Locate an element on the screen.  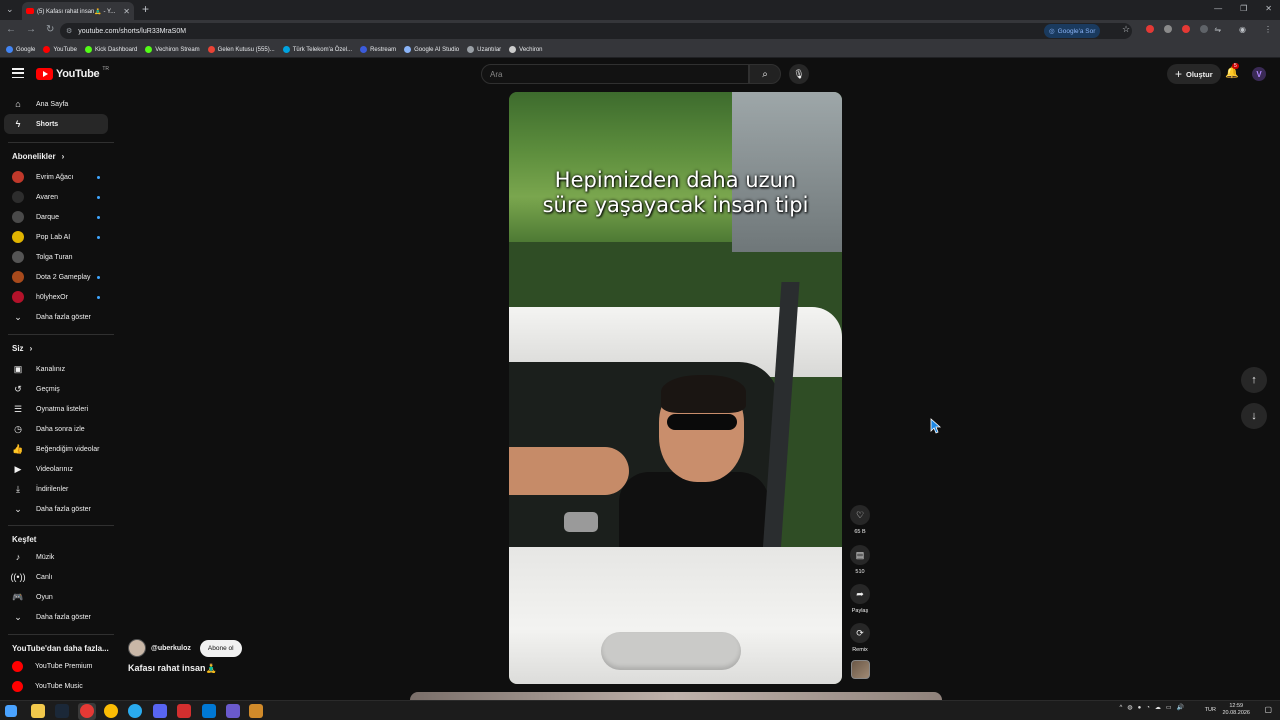
sidebar-item-liked-videos: 👍 Beğendiğim videolar is located at coordinates (56, 449).